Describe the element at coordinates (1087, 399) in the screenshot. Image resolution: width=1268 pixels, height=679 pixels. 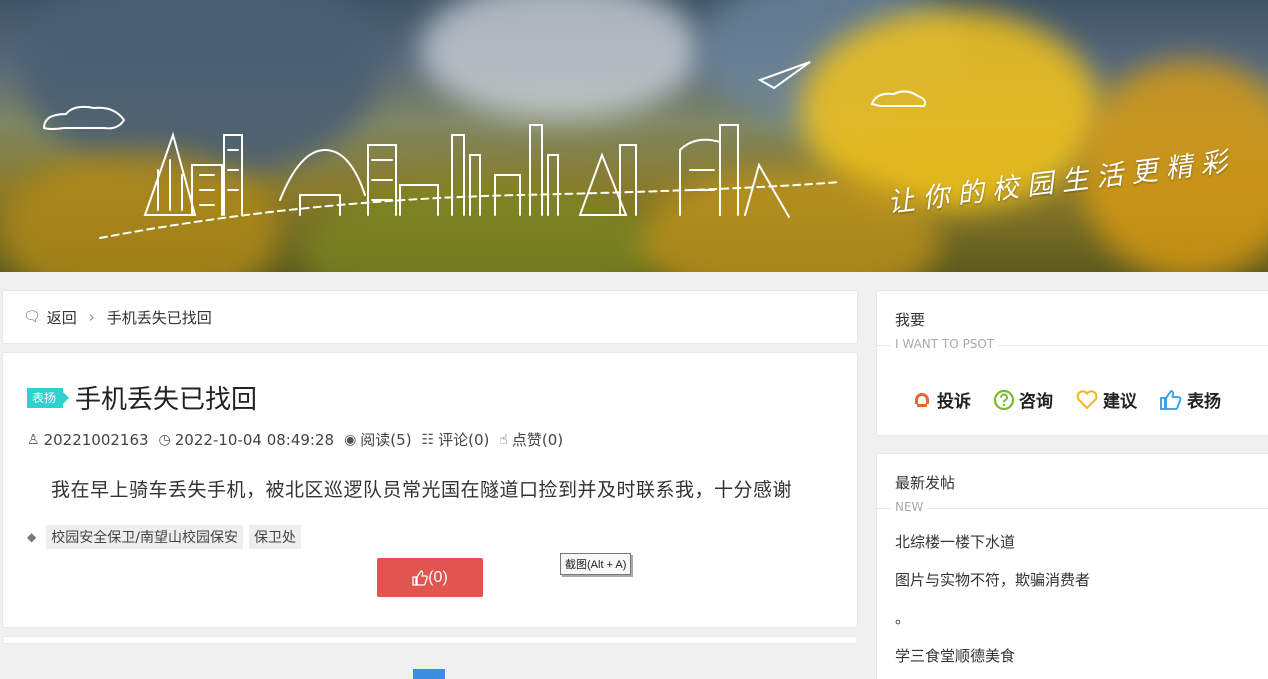
I see `heart-icon` at that location.